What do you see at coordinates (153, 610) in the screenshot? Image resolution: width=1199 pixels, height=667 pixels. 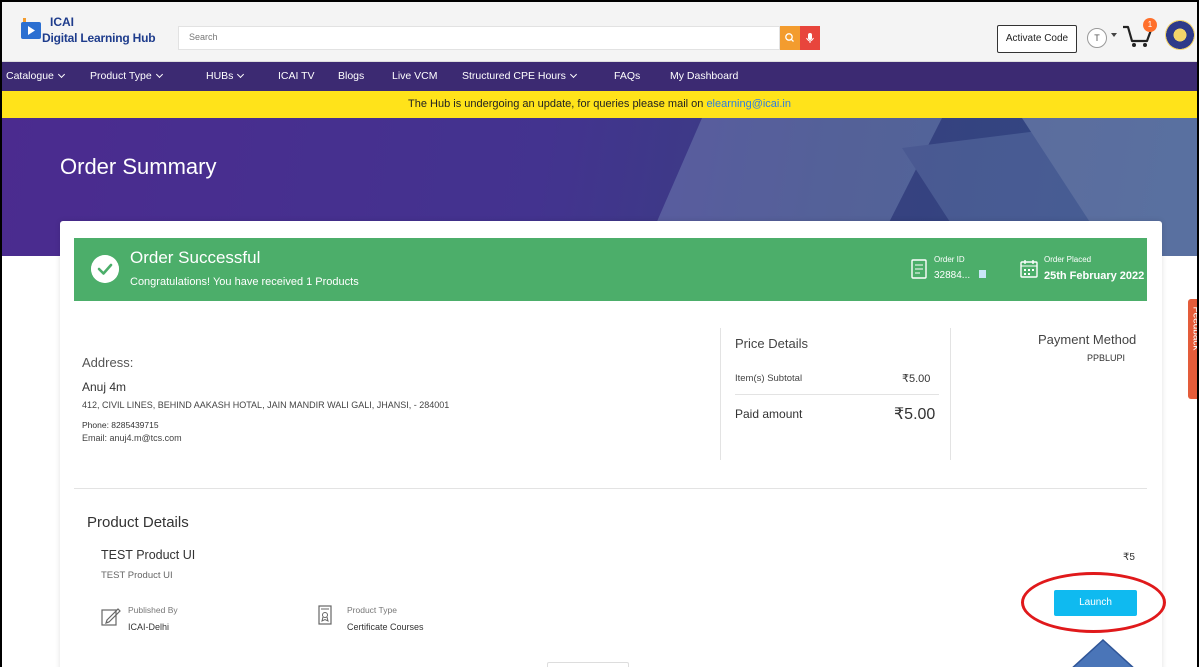 I see `published-by-label: Published By` at bounding box center [153, 610].